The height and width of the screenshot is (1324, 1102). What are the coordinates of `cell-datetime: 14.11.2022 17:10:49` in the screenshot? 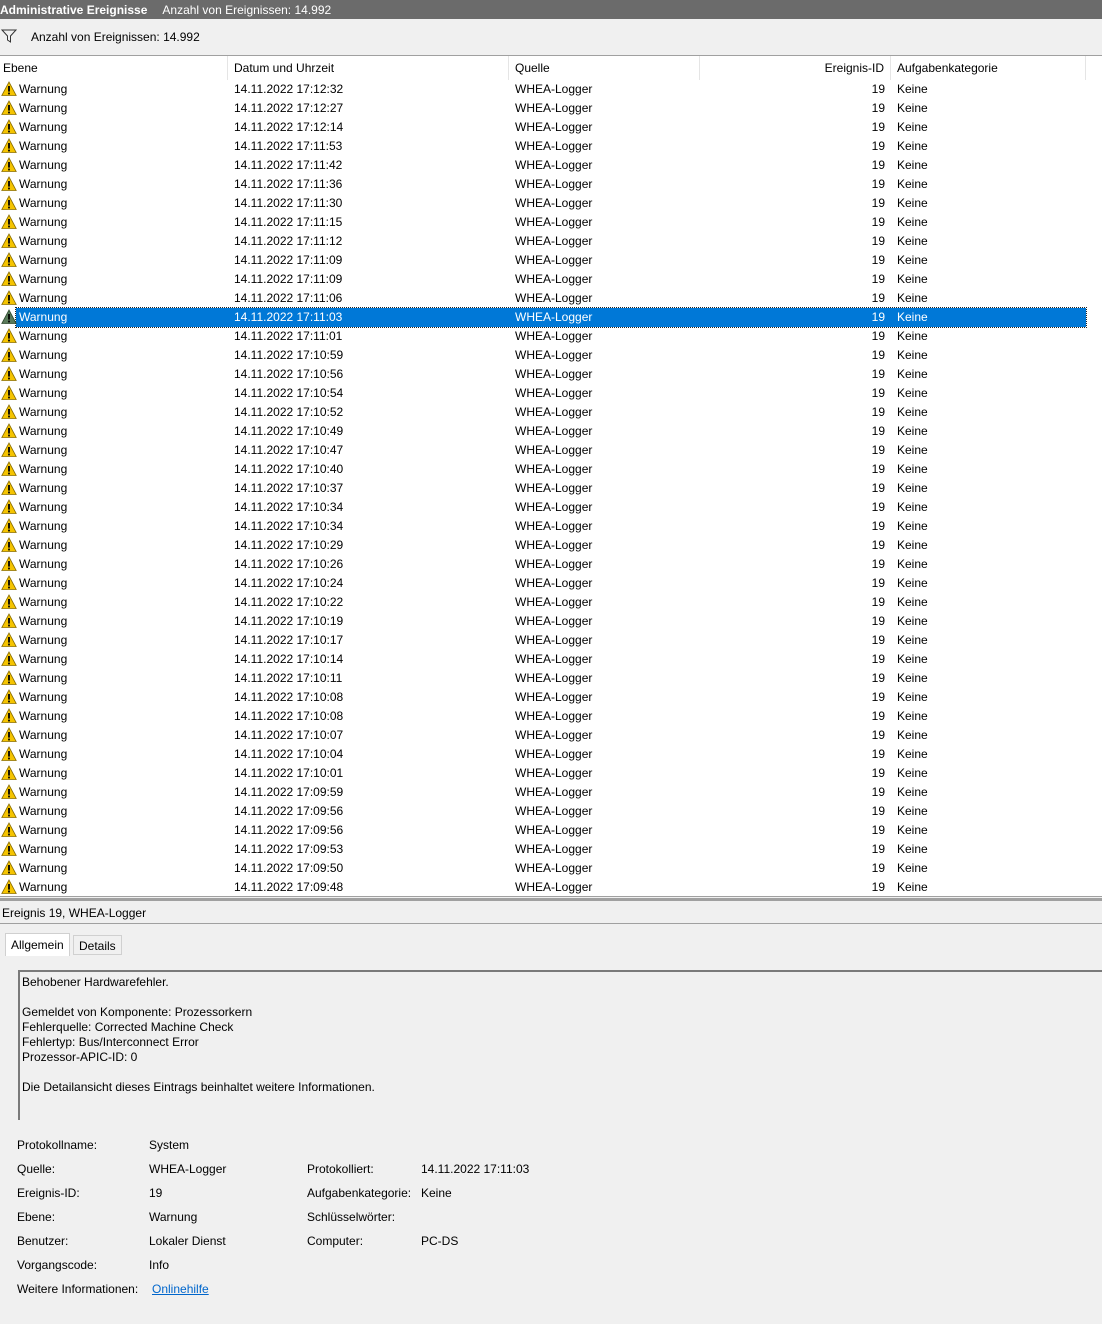 It's located at (289, 431).